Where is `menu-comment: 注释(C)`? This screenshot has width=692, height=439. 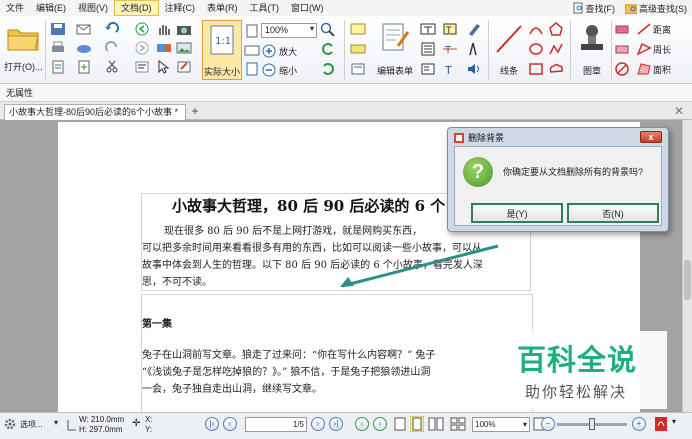
menu-comment: 注释(C) is located at coordinates (180, 8).